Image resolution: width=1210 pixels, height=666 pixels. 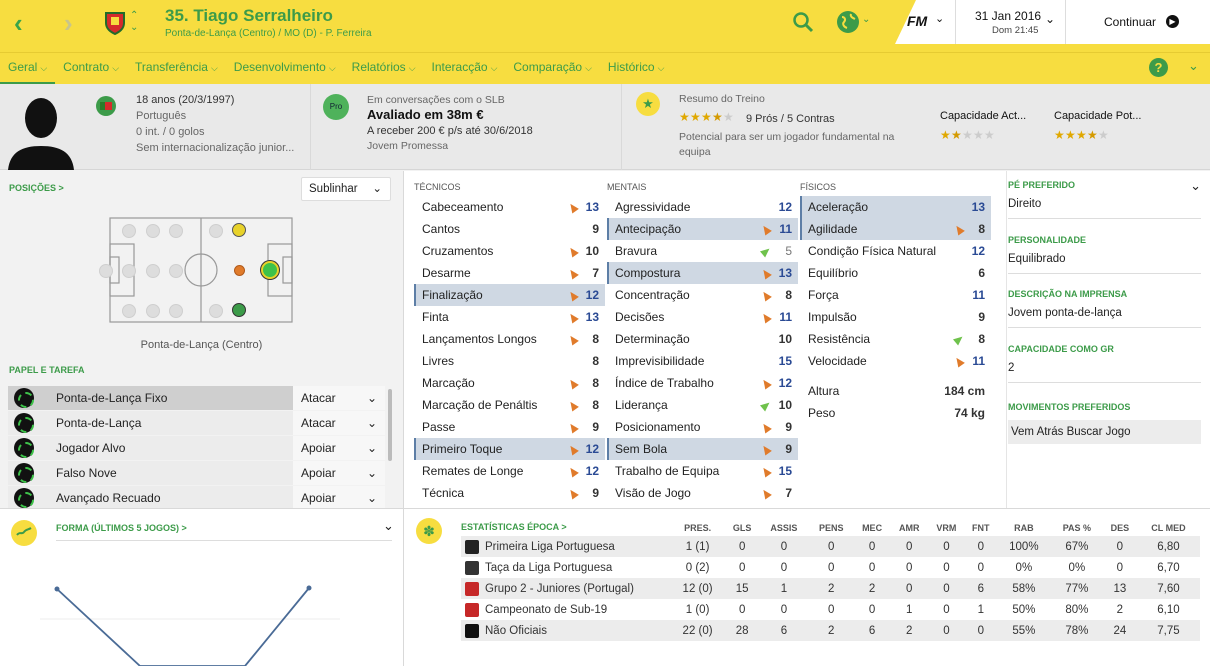 What do you see at coordinates (509, 449) in the screenshot?
I see `attribute-row: Primeiro Toque 12` at bounding box center [509, 449].